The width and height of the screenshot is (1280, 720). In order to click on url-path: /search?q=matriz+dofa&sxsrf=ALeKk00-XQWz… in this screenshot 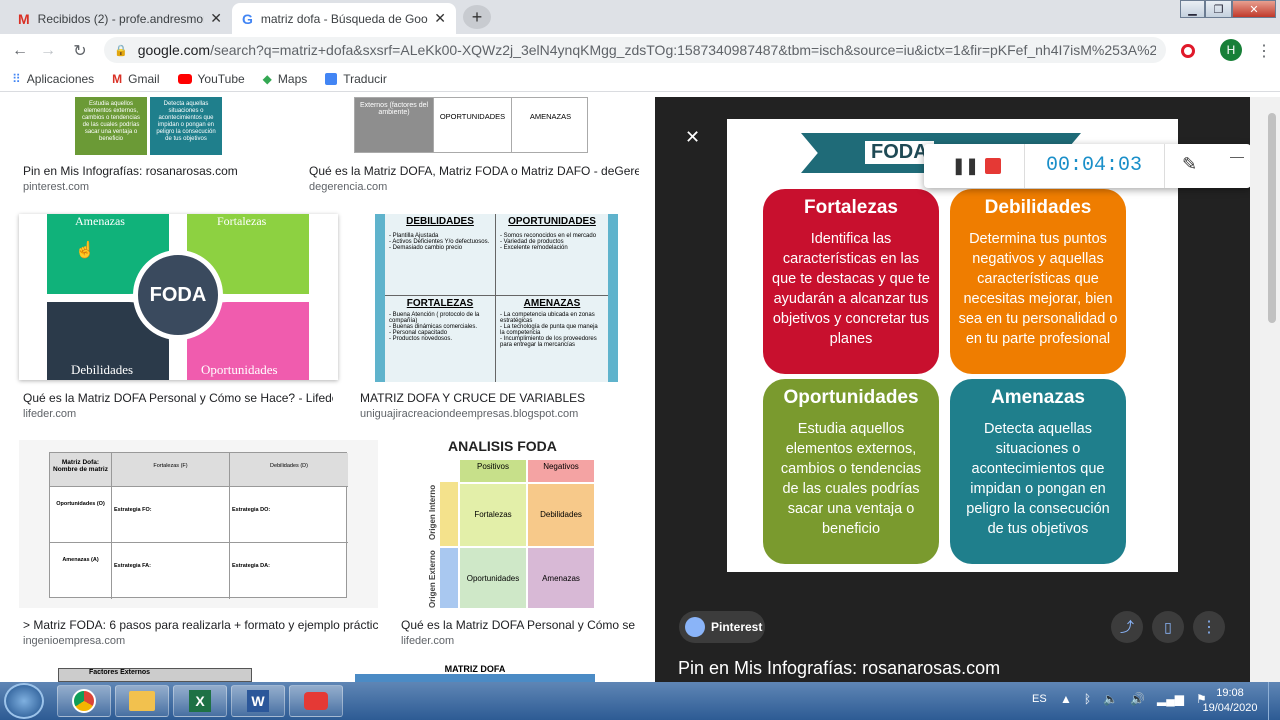, I will do `click(683, 50)`.